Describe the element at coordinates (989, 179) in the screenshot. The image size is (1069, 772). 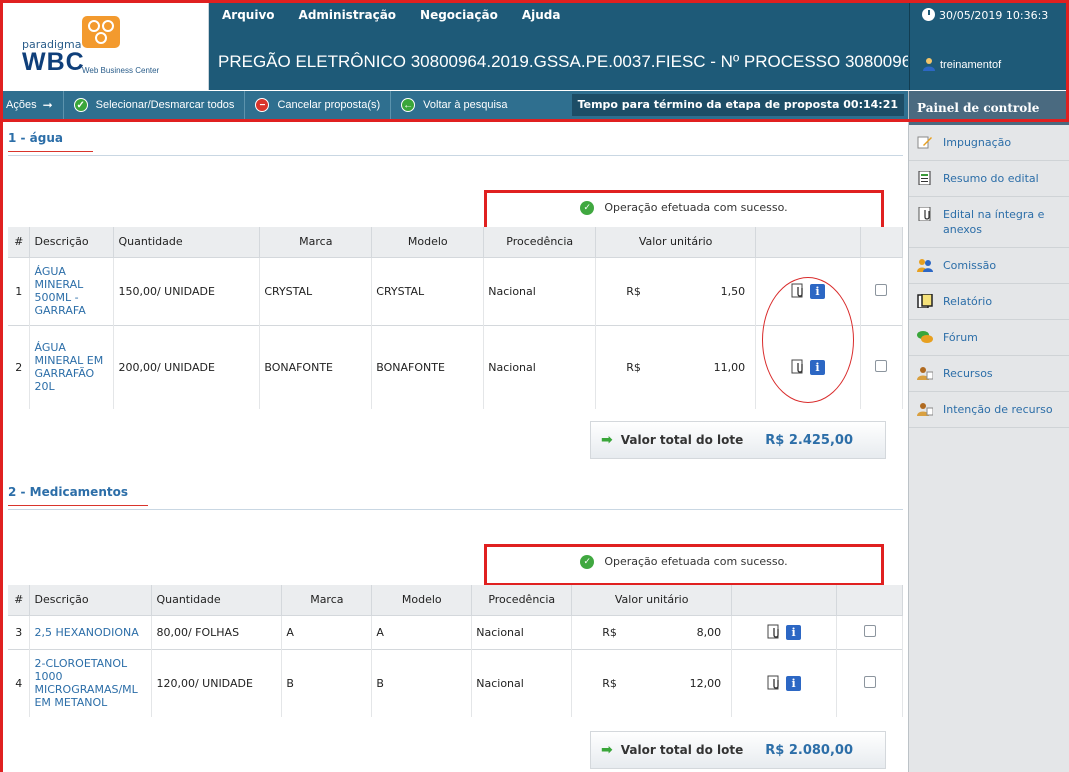
I see `panel-item-resumo-edital: Resumo do edital` at that location.